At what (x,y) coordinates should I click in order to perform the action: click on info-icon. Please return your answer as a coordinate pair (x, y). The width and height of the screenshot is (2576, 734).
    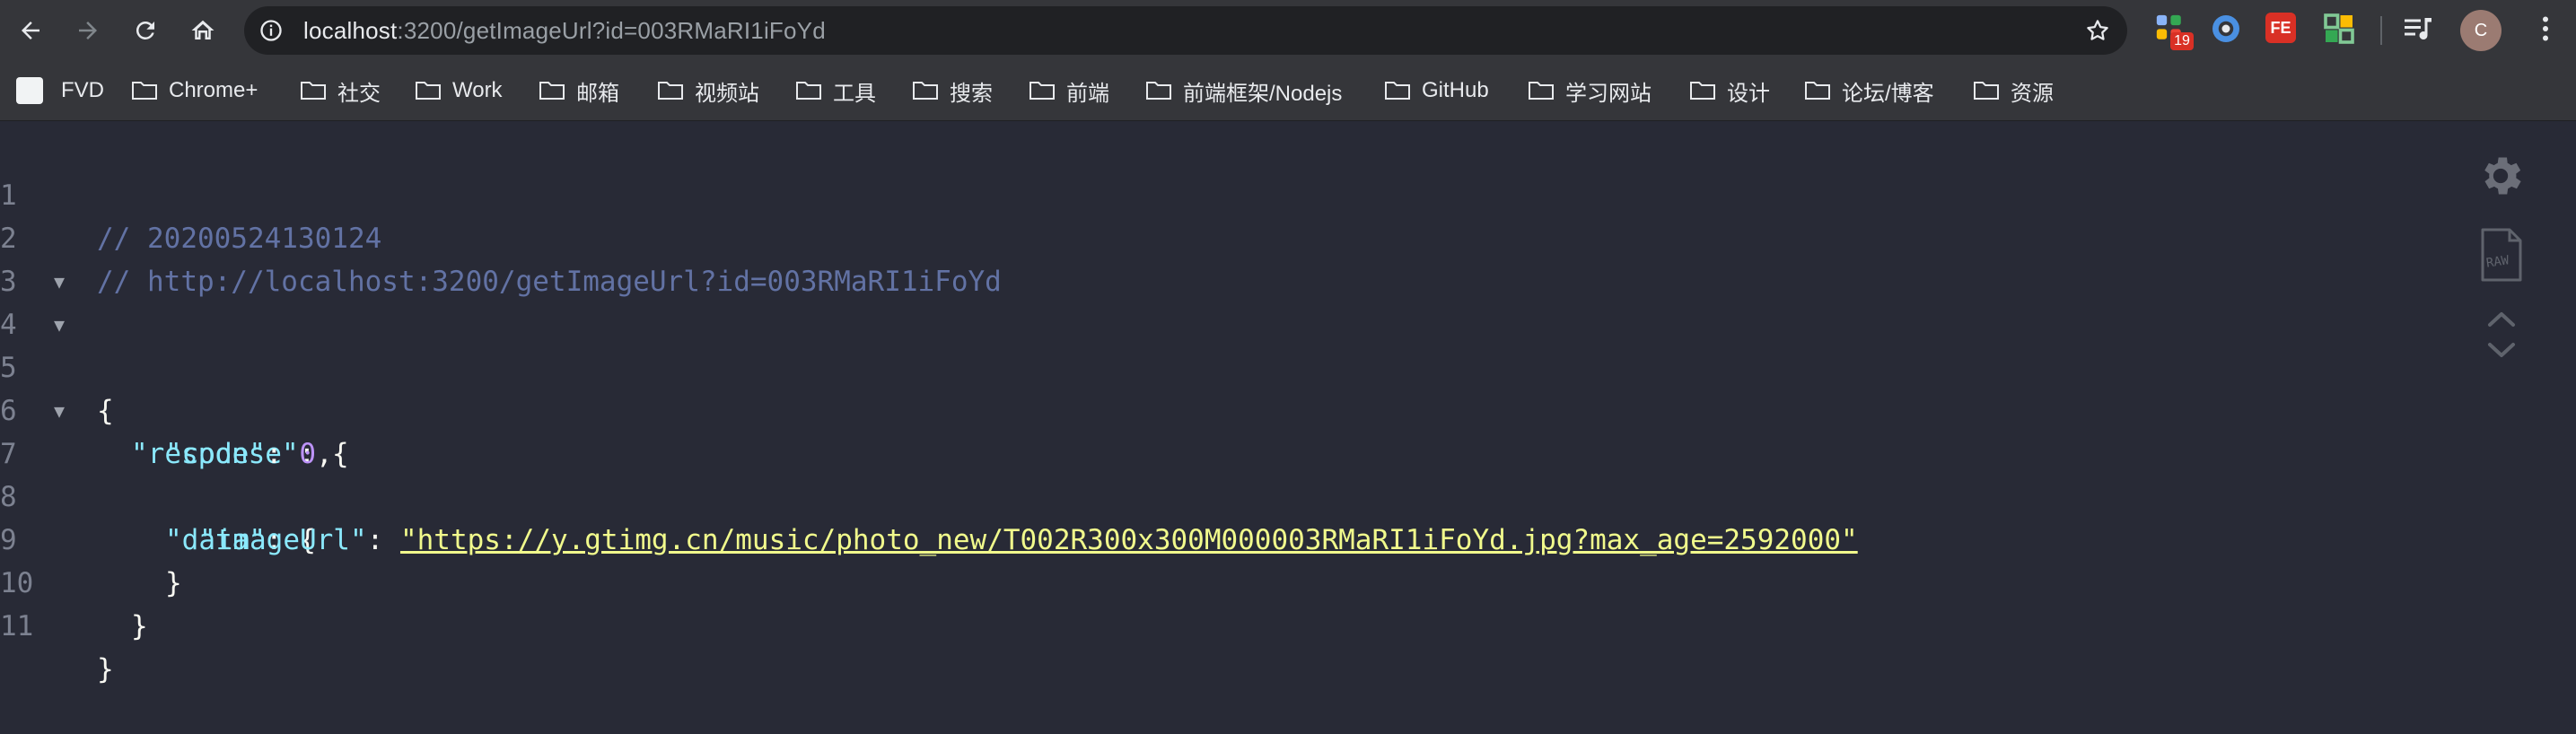
    Looking at the image, I should click on (271, 30).